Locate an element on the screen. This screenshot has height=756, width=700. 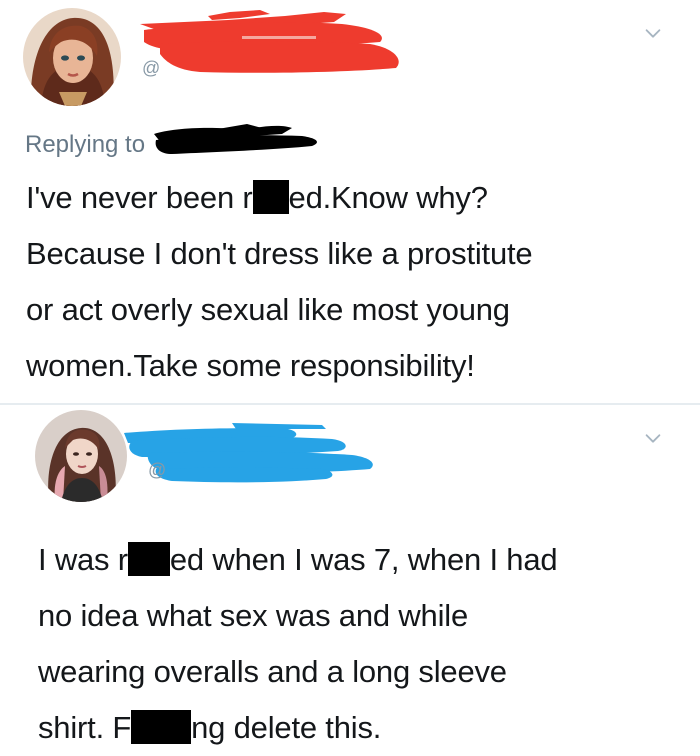
replying-to: Replying to is located at coordinates (171, 141).